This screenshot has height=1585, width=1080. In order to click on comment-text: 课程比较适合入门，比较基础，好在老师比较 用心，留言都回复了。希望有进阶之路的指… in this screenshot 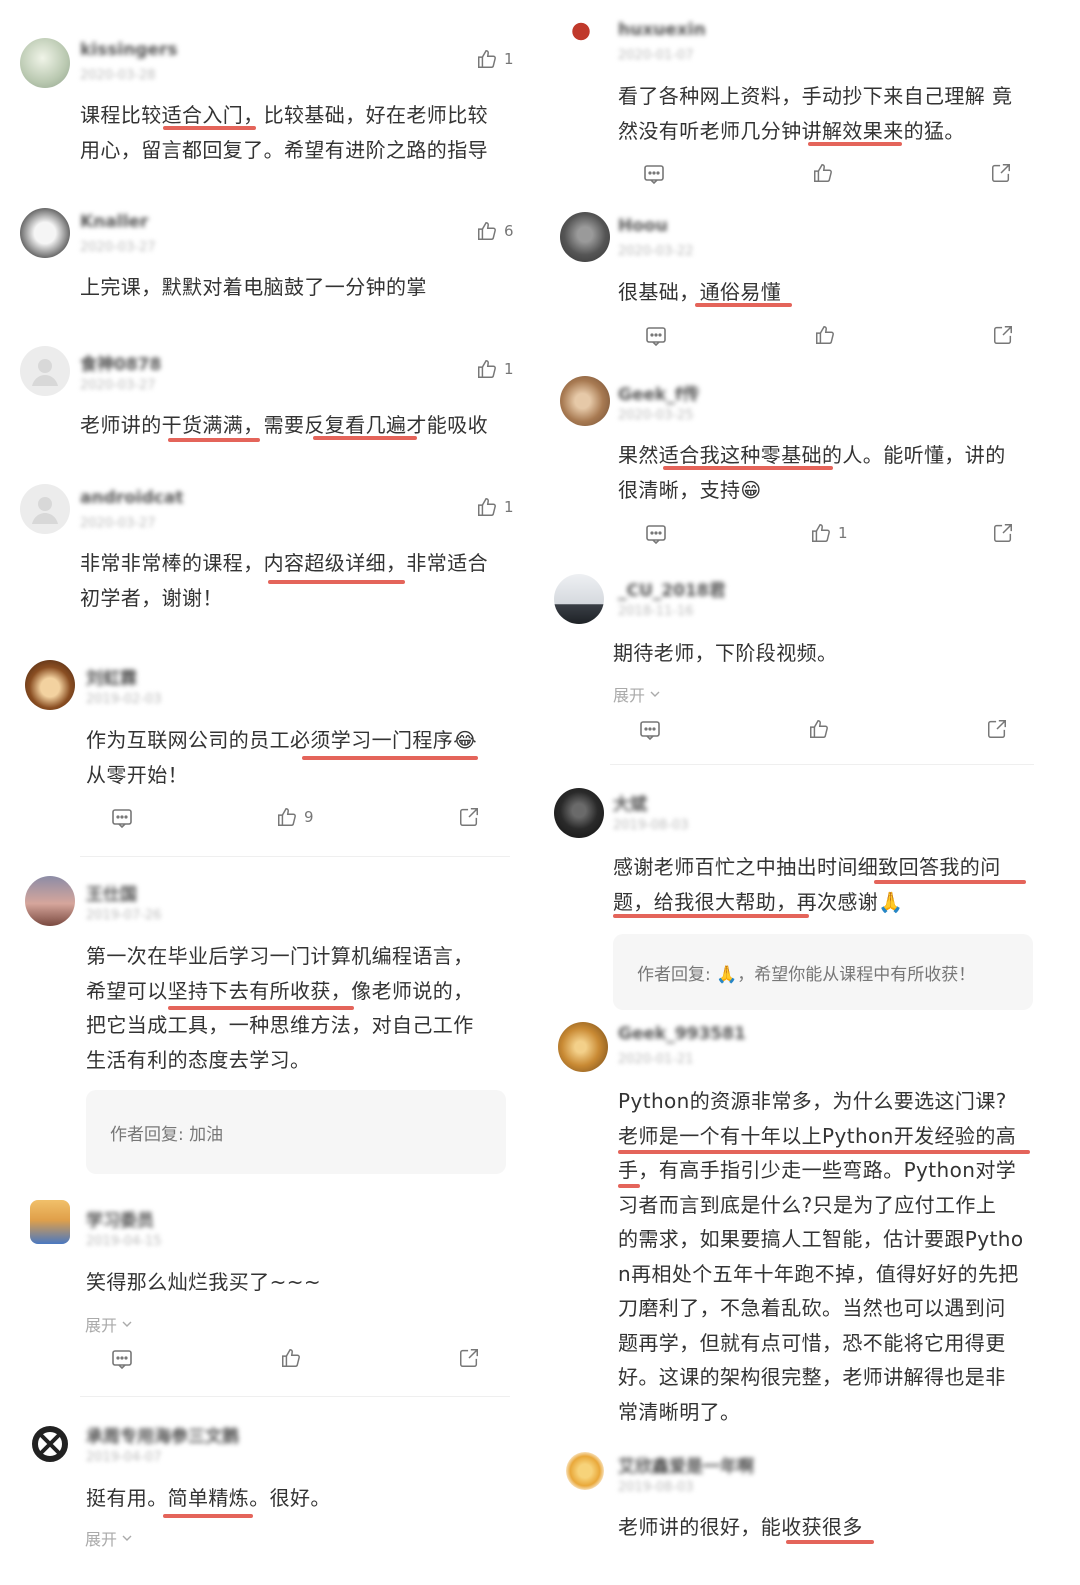, I will do `click(284, 132)`.